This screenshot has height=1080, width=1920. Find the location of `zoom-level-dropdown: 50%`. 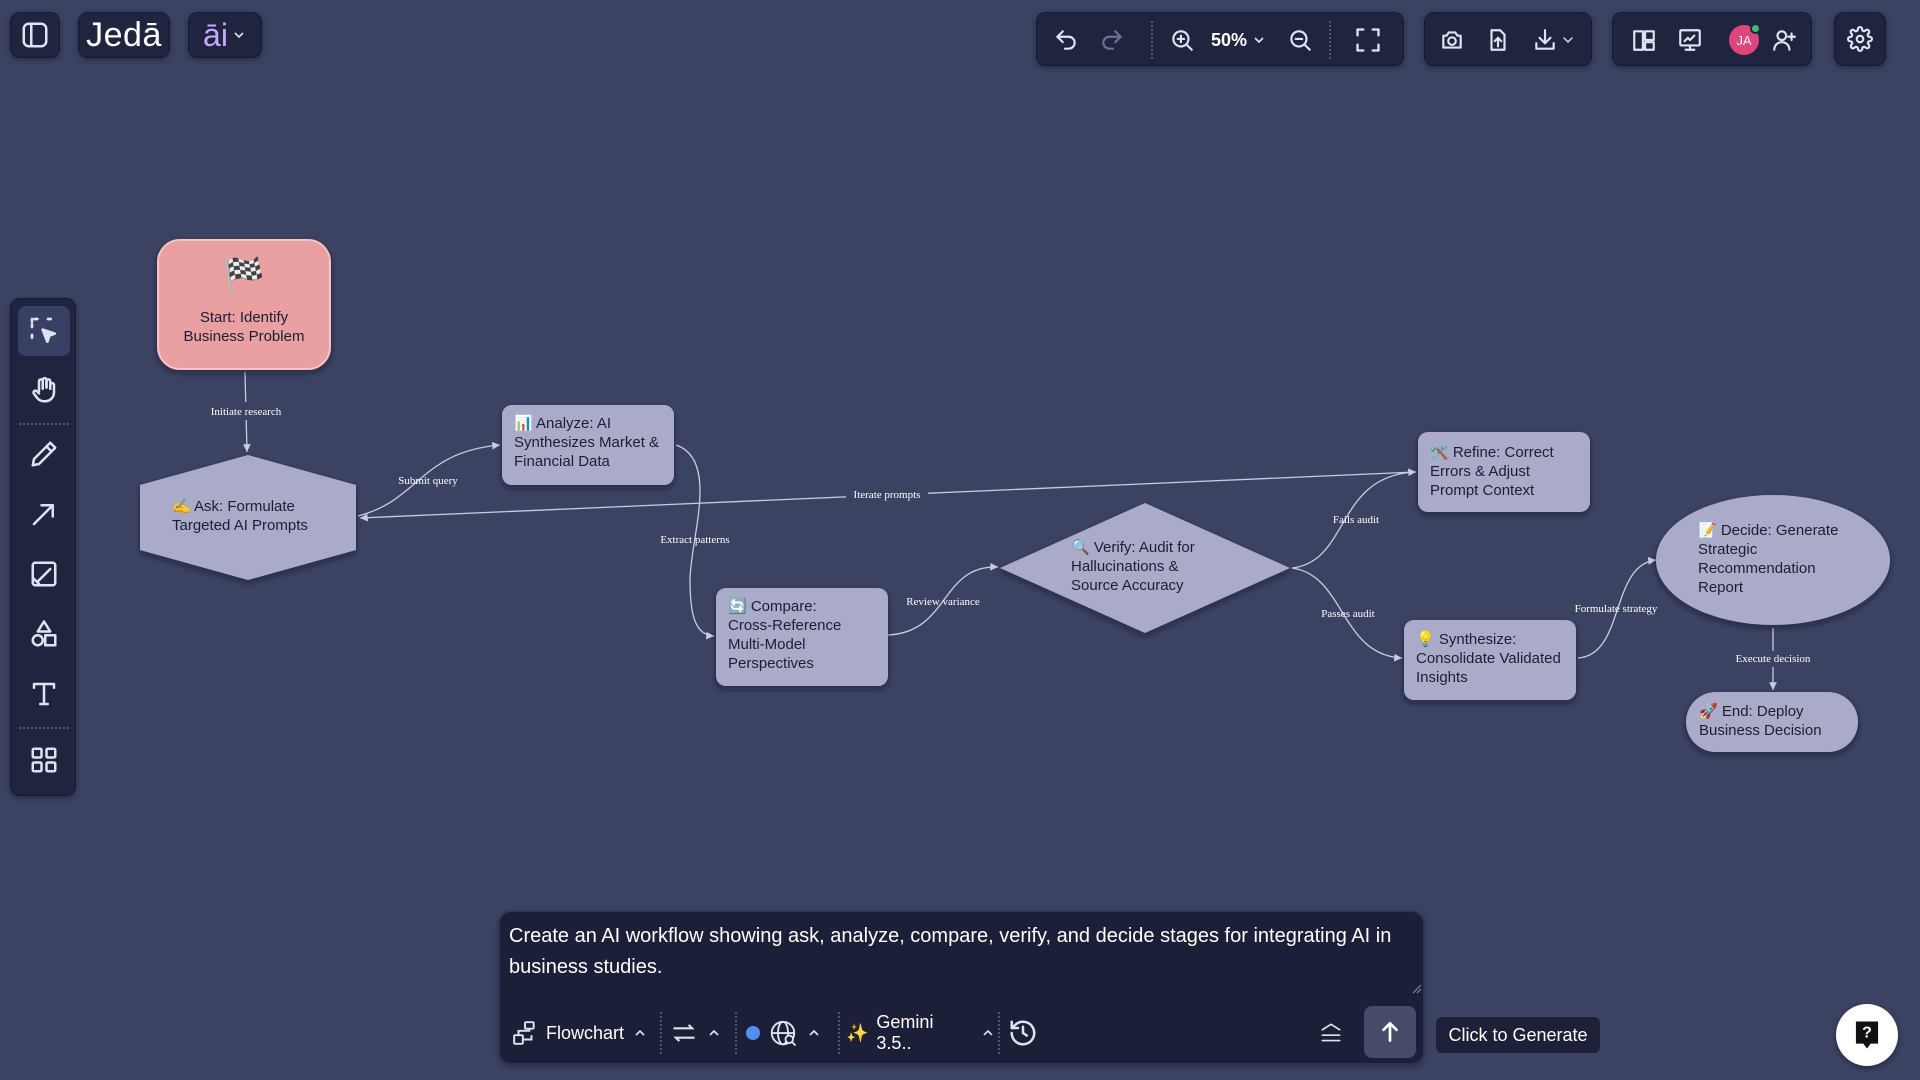

zoom-level-dropdown: 50% is located at coordinates (1242, 40).